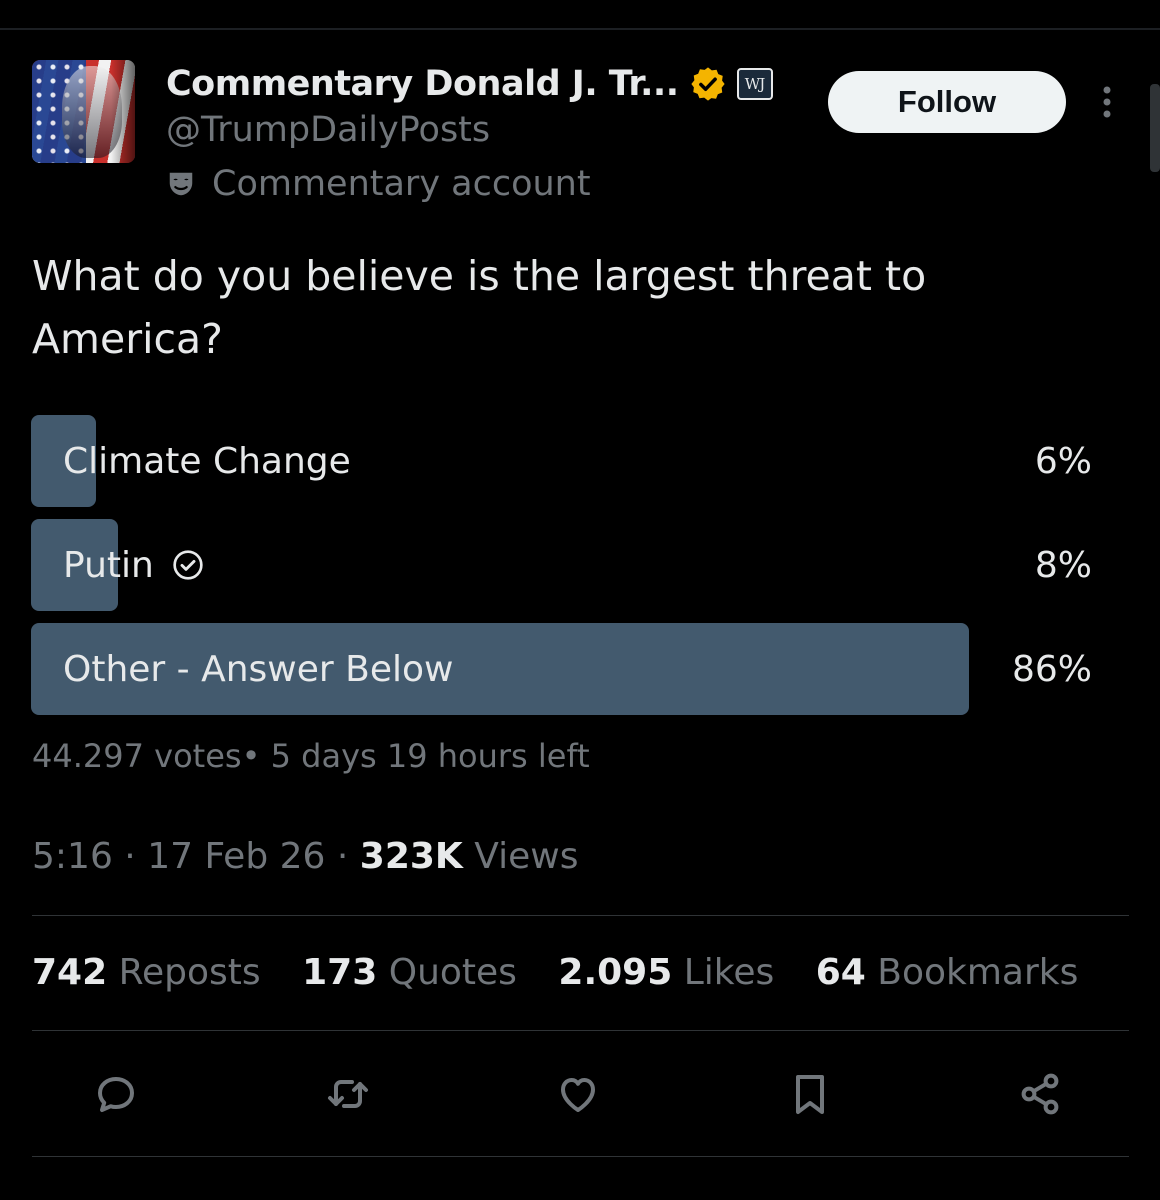 The width and height of the screenshot is (1160, 1200). I want to click on poll-option-text: Other - Answer Below, so click(258, 669).